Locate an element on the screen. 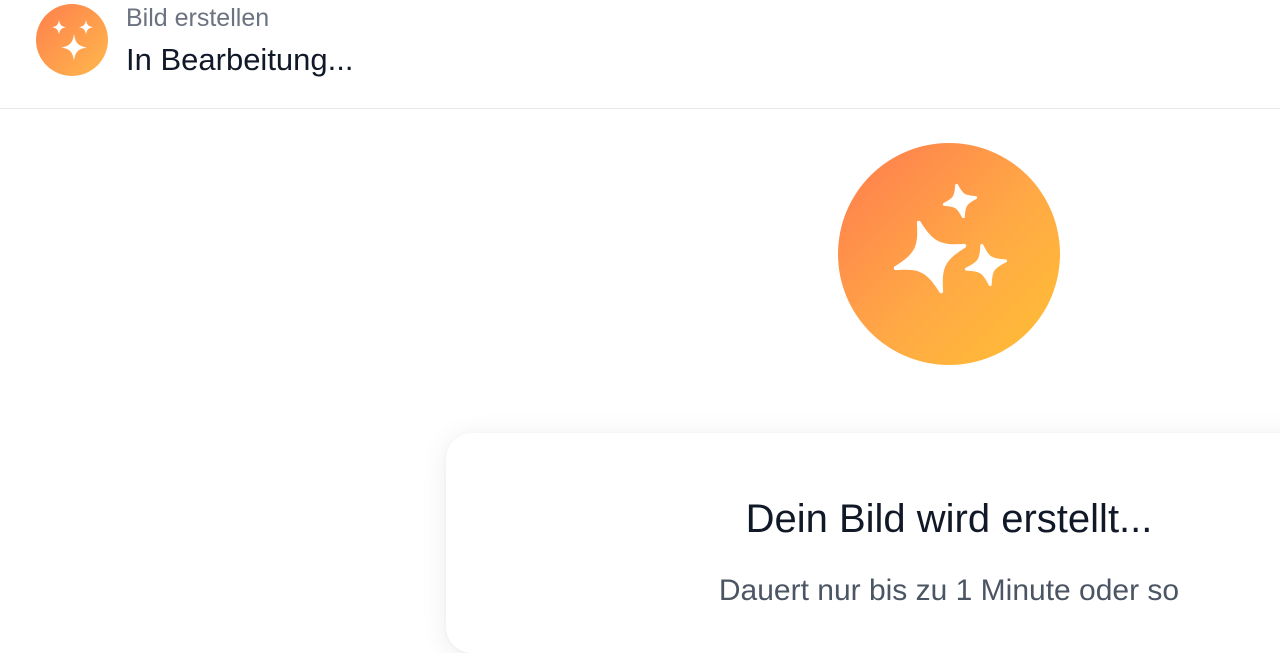 Image resolution: width=1280 pixels, height=653 pixels. status-subtitle: Dauert nur bis zu 1 Minute oder so is located at coordinates (949, 590).